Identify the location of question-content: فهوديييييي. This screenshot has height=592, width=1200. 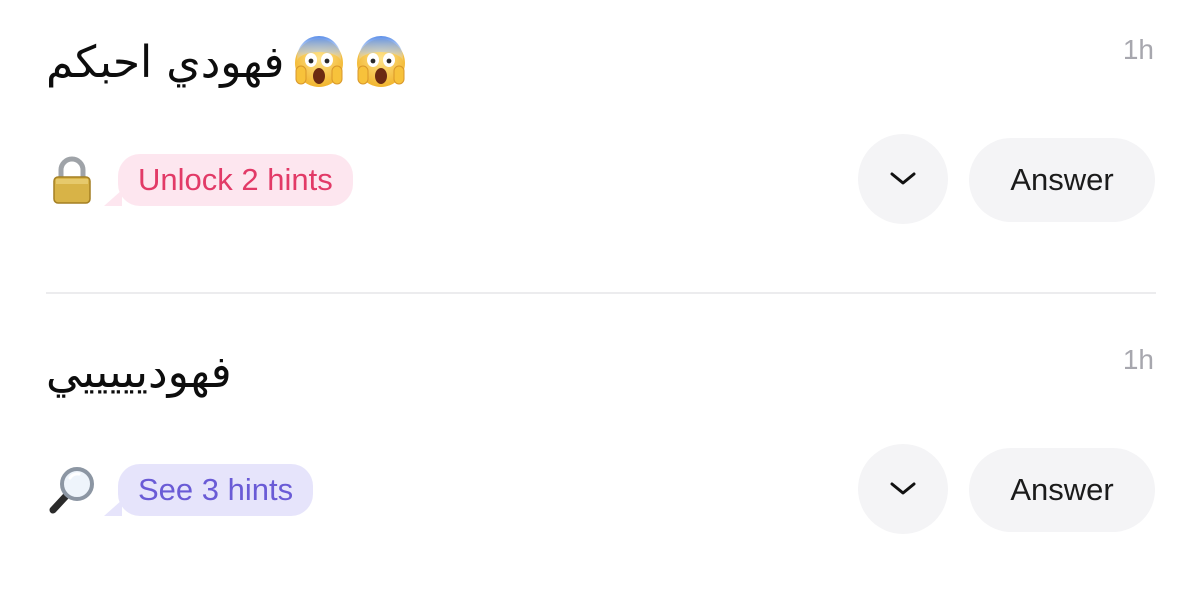
(139, 373).